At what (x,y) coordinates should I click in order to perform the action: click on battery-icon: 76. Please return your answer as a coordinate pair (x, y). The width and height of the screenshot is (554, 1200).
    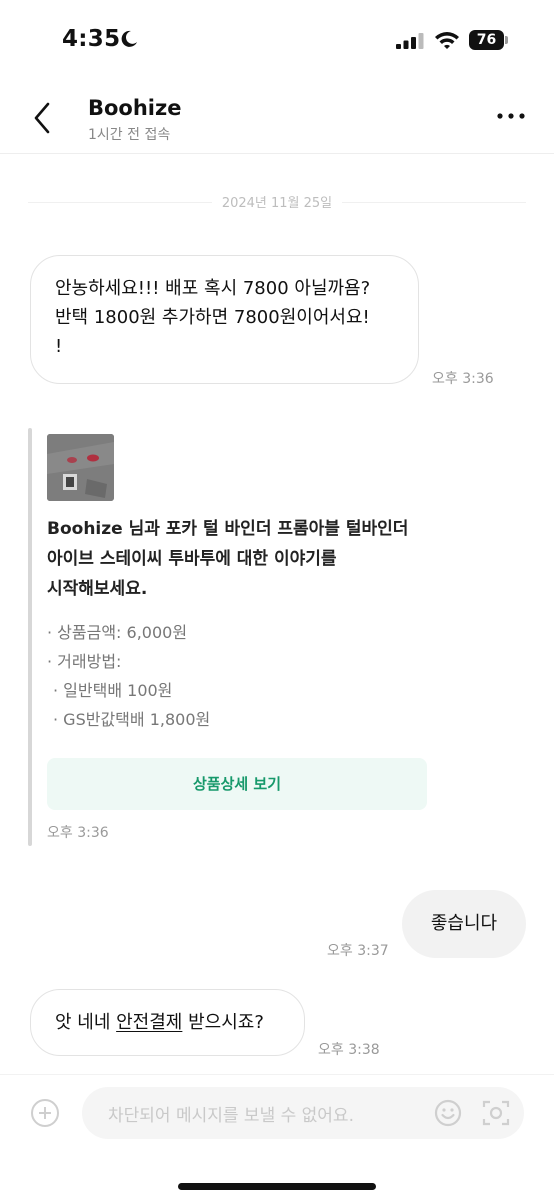
    Looking at the image, I should click on (489, 40).